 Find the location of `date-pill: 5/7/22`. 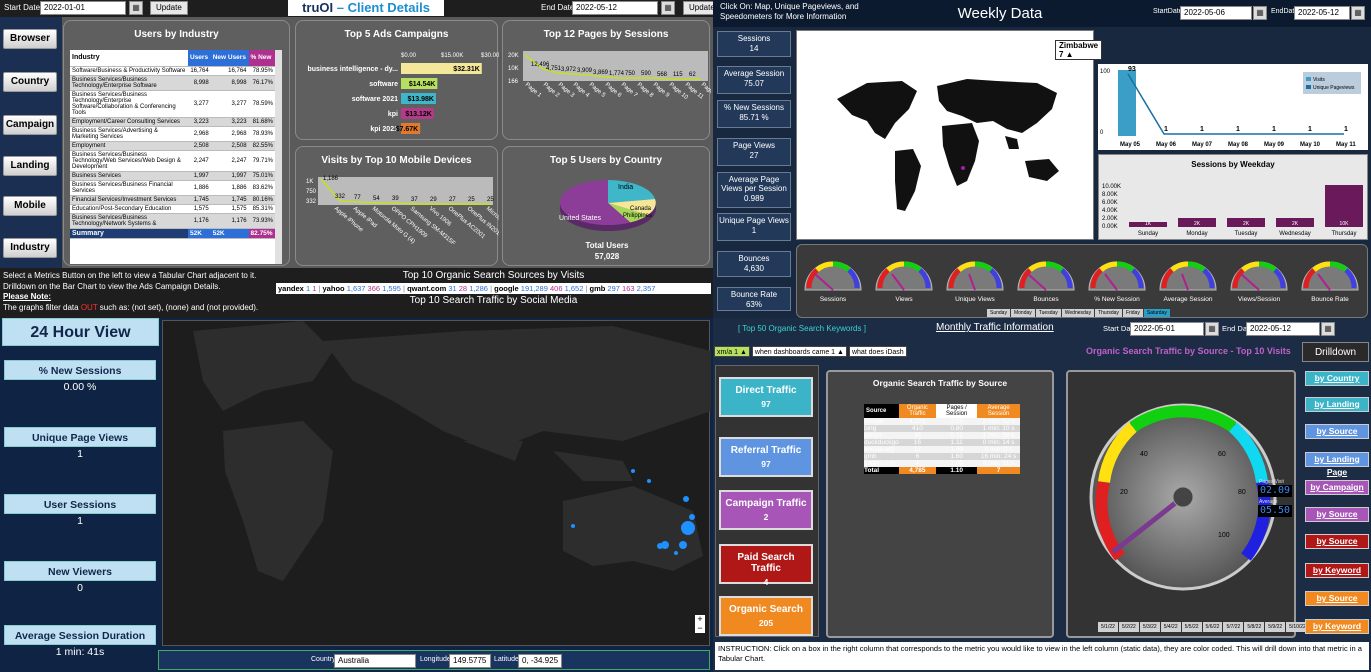

date-pill: 5/7/22 is located at coordinates (1233, 627).